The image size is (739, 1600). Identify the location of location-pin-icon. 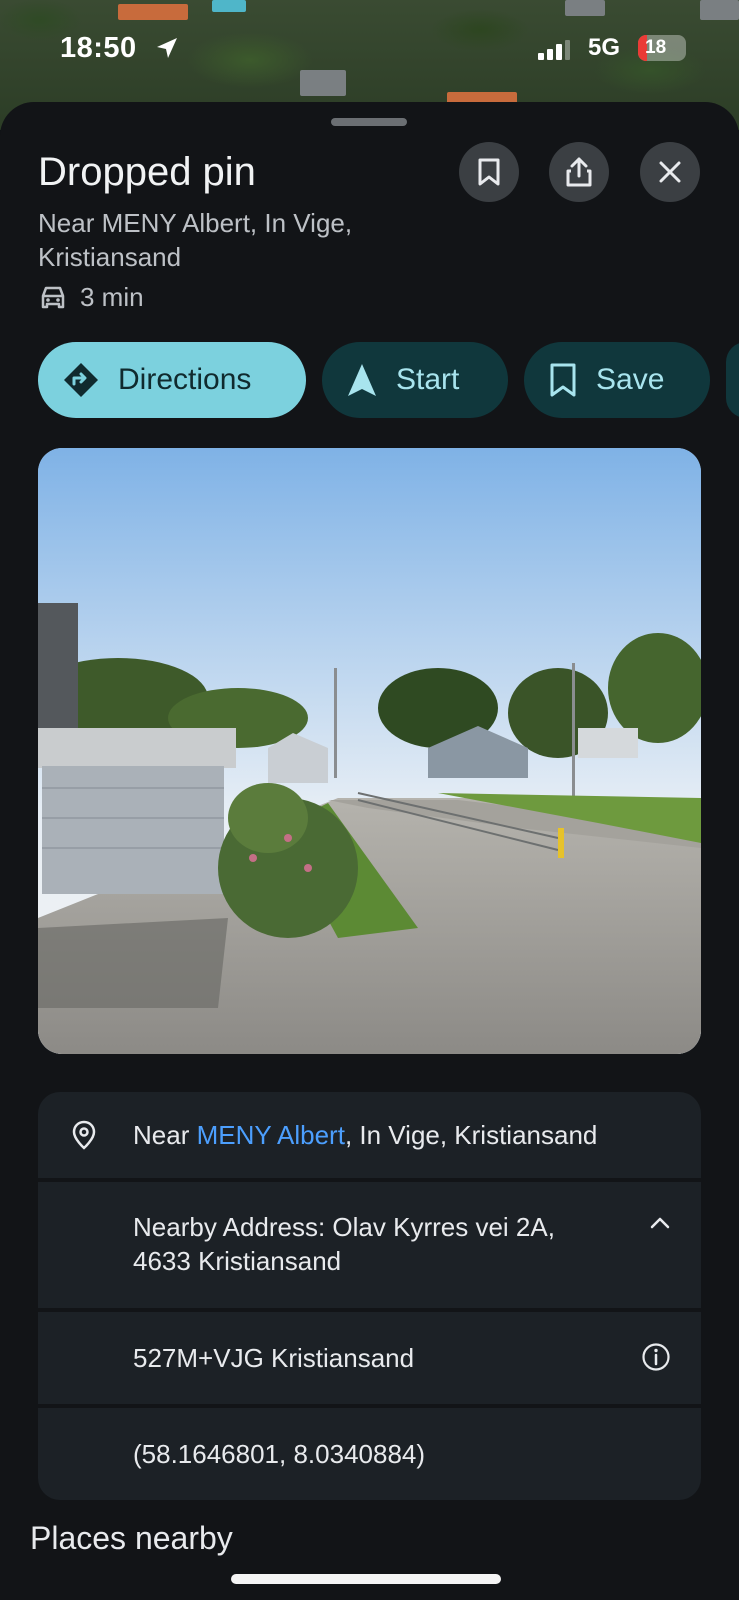
(84, 1135).